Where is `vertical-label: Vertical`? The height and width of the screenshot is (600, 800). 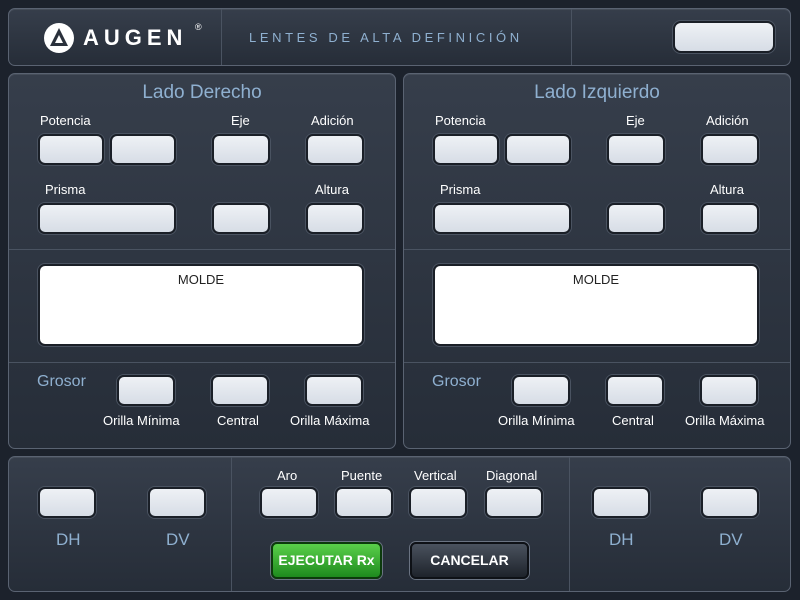 vertical-label: Vertical is located at coordinates (435, 475).